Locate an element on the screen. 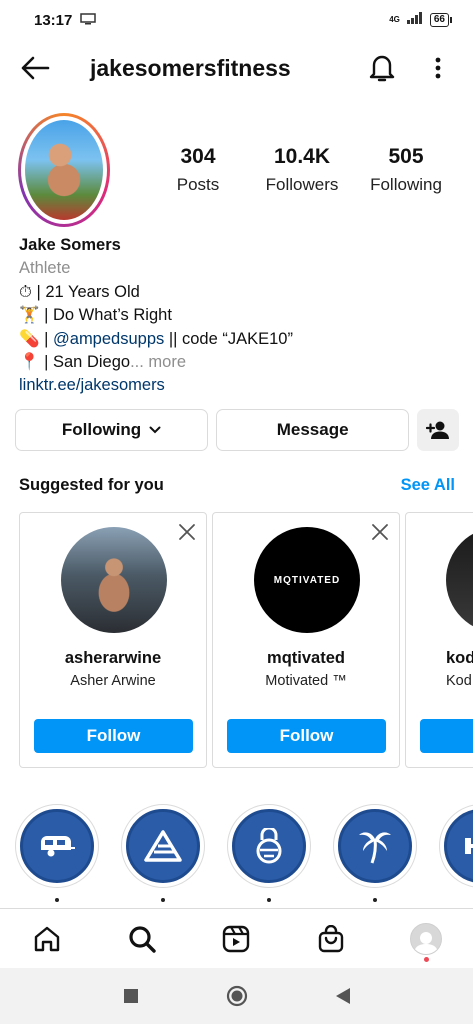 Image resolution: width=473 pixels, height=1024 pixels. circle-icon is located at coordinates (236, 996).